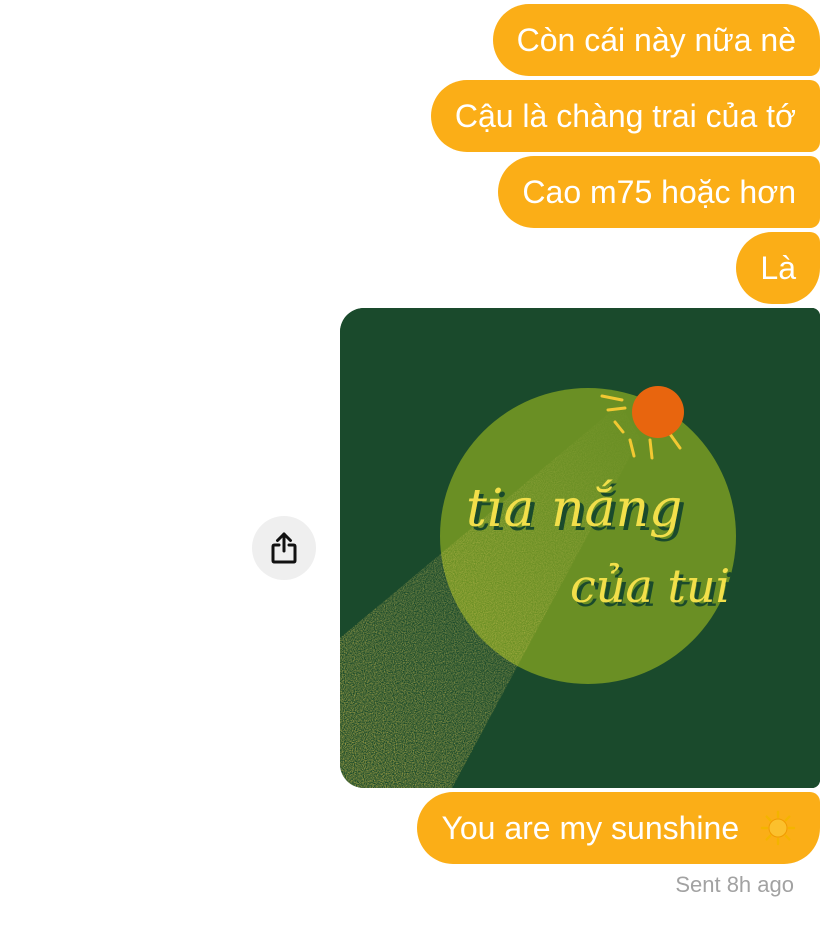  I want to click on message-bubble: Là, so click(778, 268).